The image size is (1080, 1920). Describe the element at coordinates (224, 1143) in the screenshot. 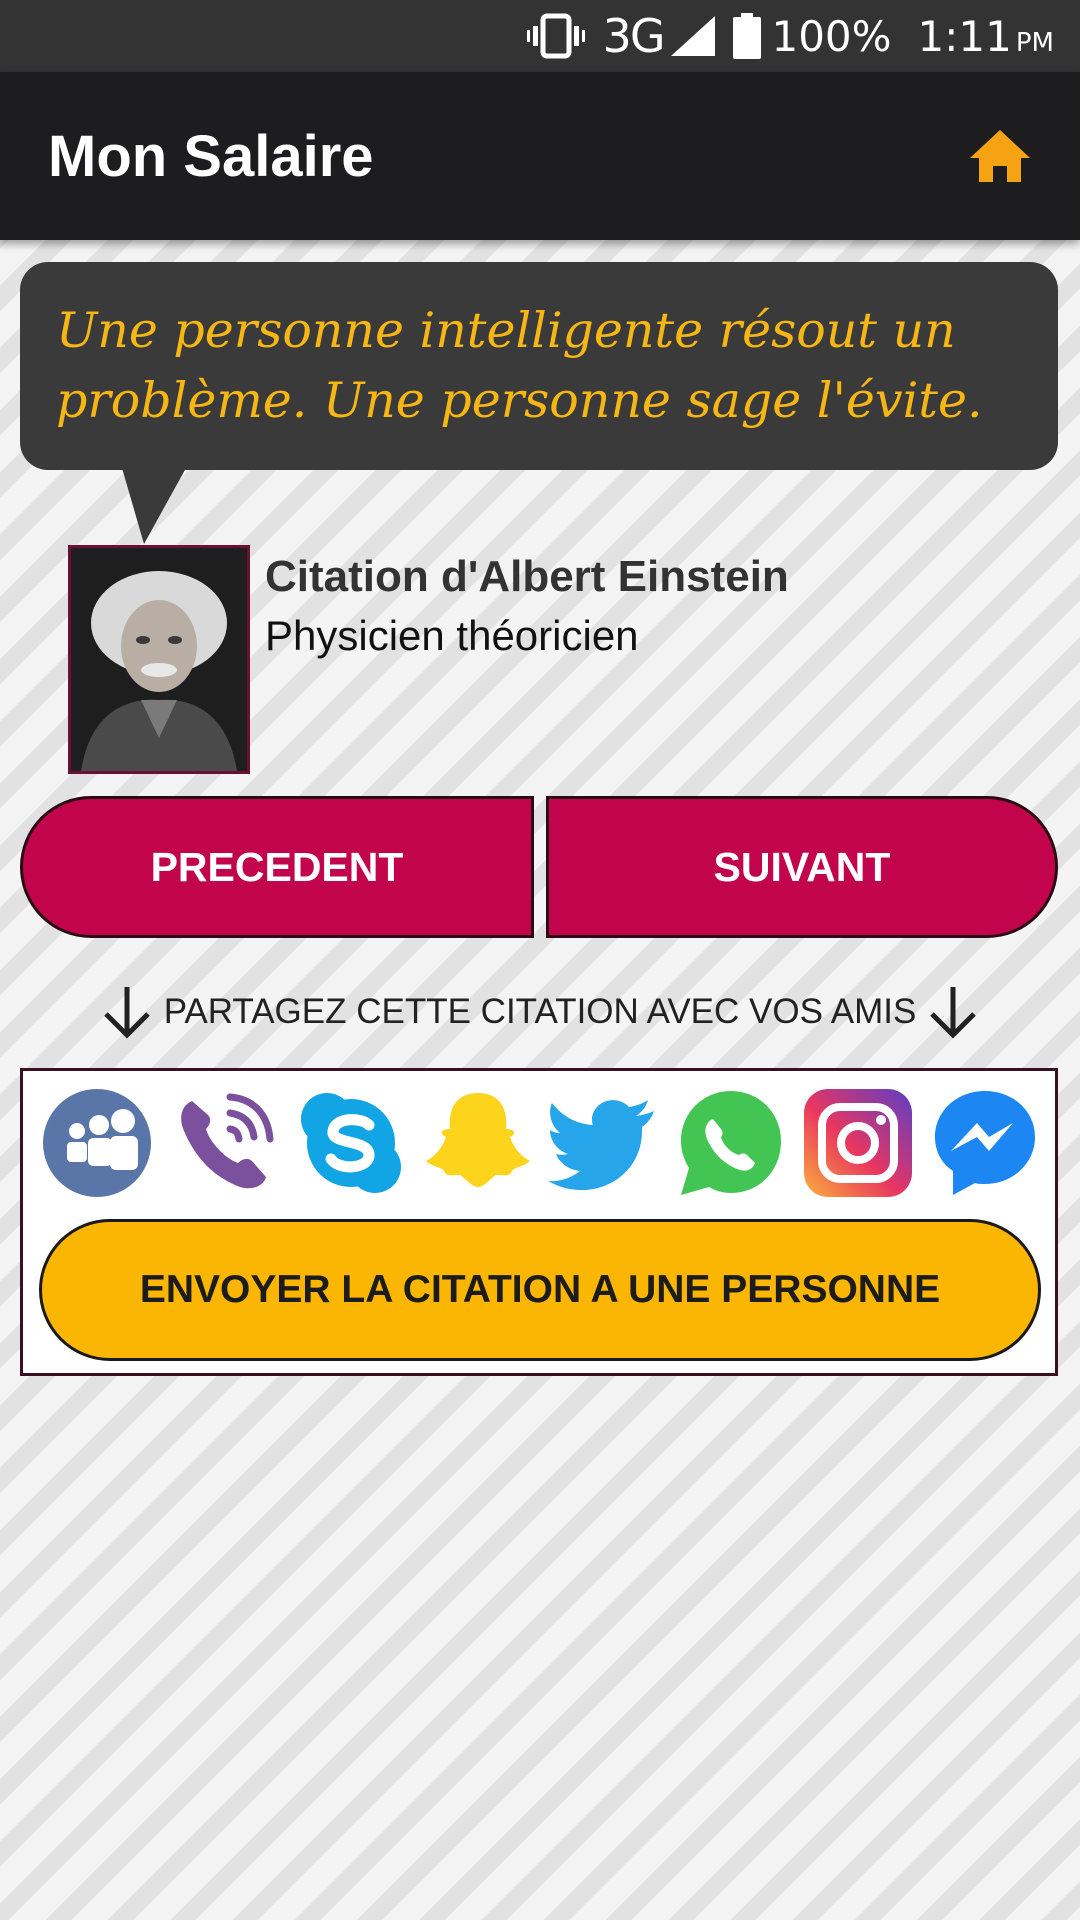

I see `viber-icon` at that location.